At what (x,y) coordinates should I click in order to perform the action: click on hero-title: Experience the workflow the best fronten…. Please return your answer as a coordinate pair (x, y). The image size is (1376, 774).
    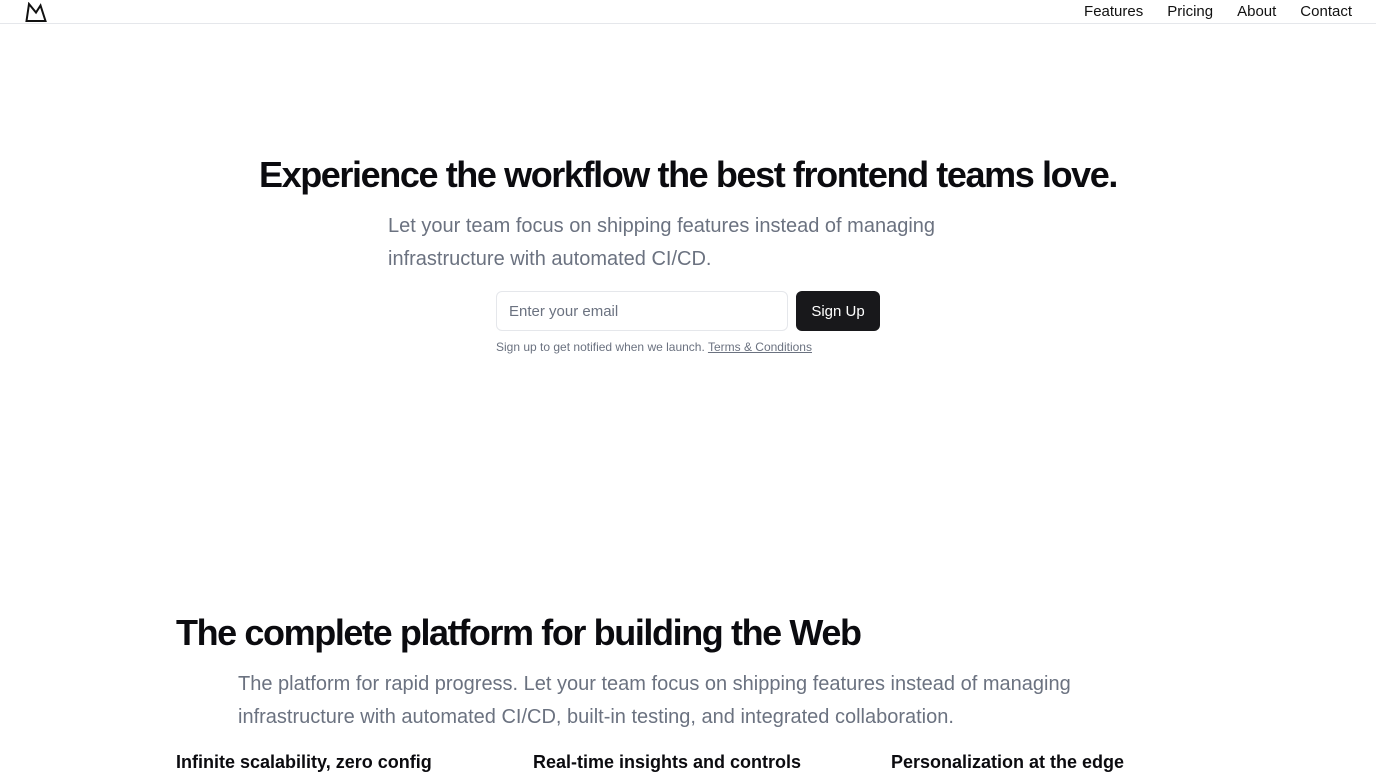
    Looking at the image, I should click on (688, 174).